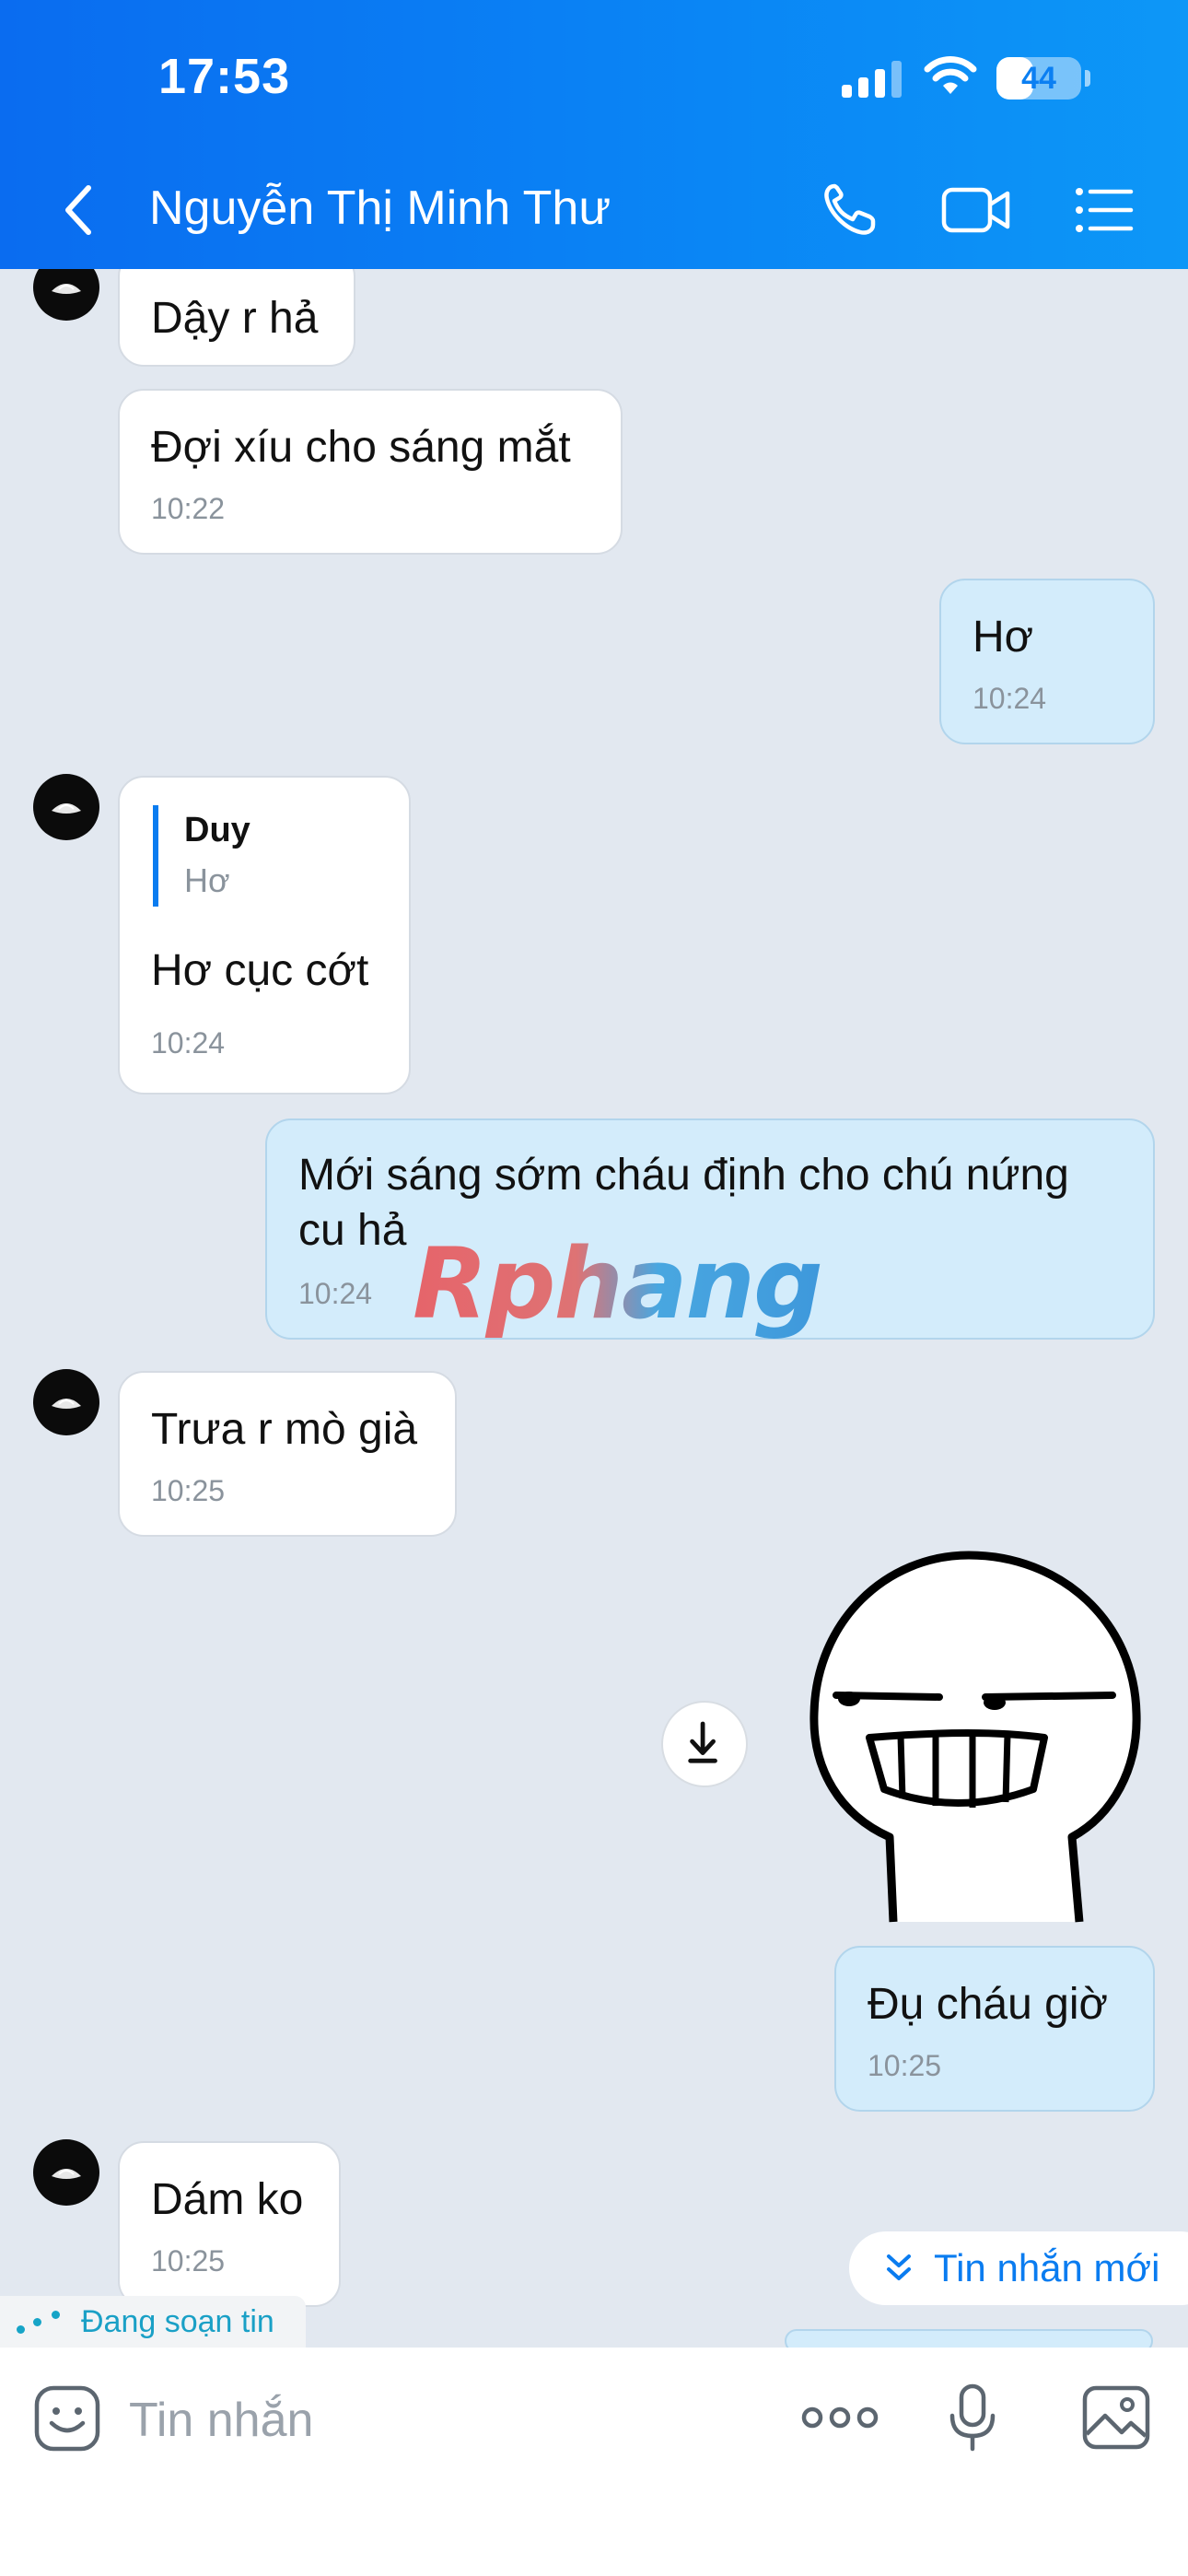  I want to click on message-text: Đụ cháu giờ, so click(988, 2004).